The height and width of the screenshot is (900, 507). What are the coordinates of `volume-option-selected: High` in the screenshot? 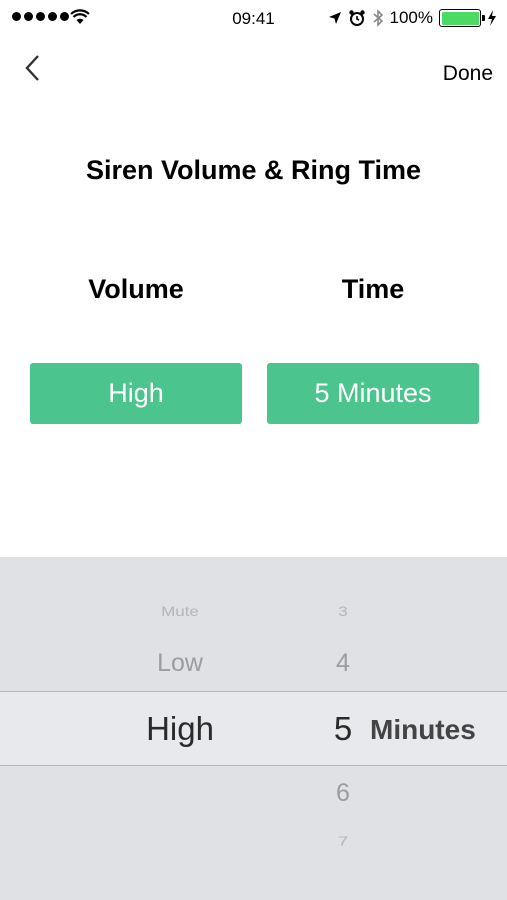 It's located at (180, 729).